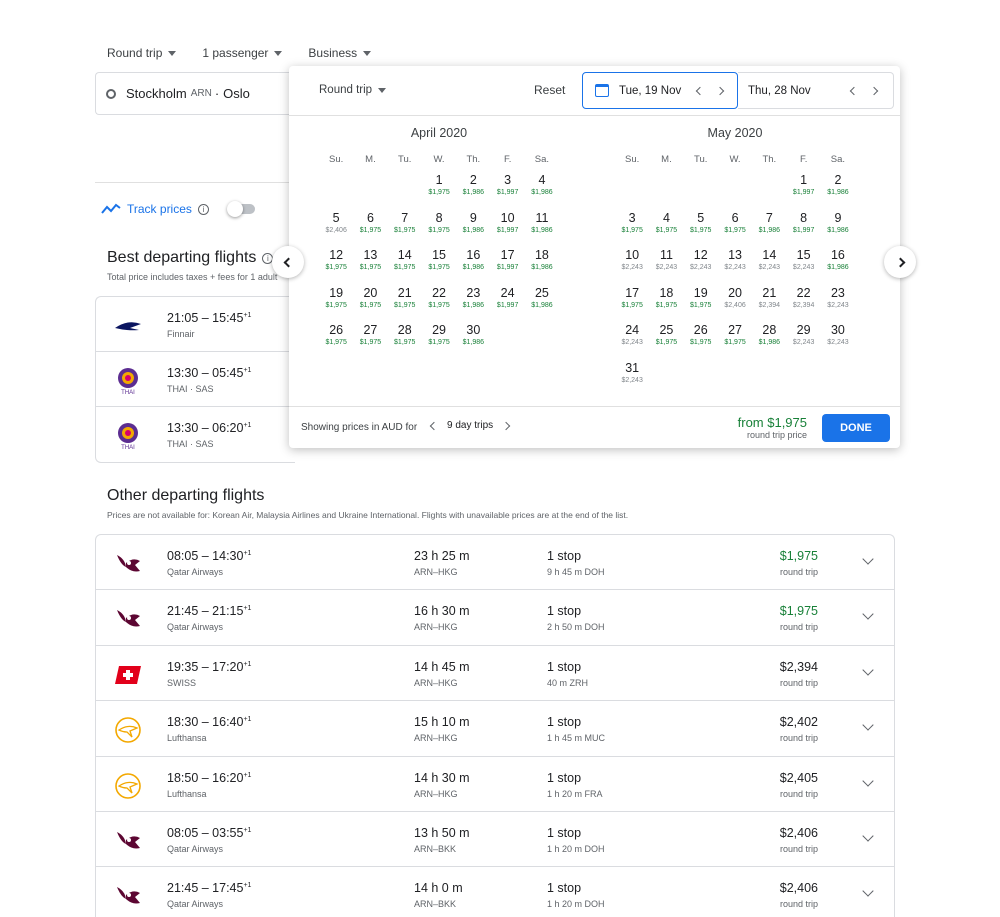 Image resolution: width=1000 pixels, height=917 pixels. I want to click on day-cell: 25 $1,986, so click(542, 305).